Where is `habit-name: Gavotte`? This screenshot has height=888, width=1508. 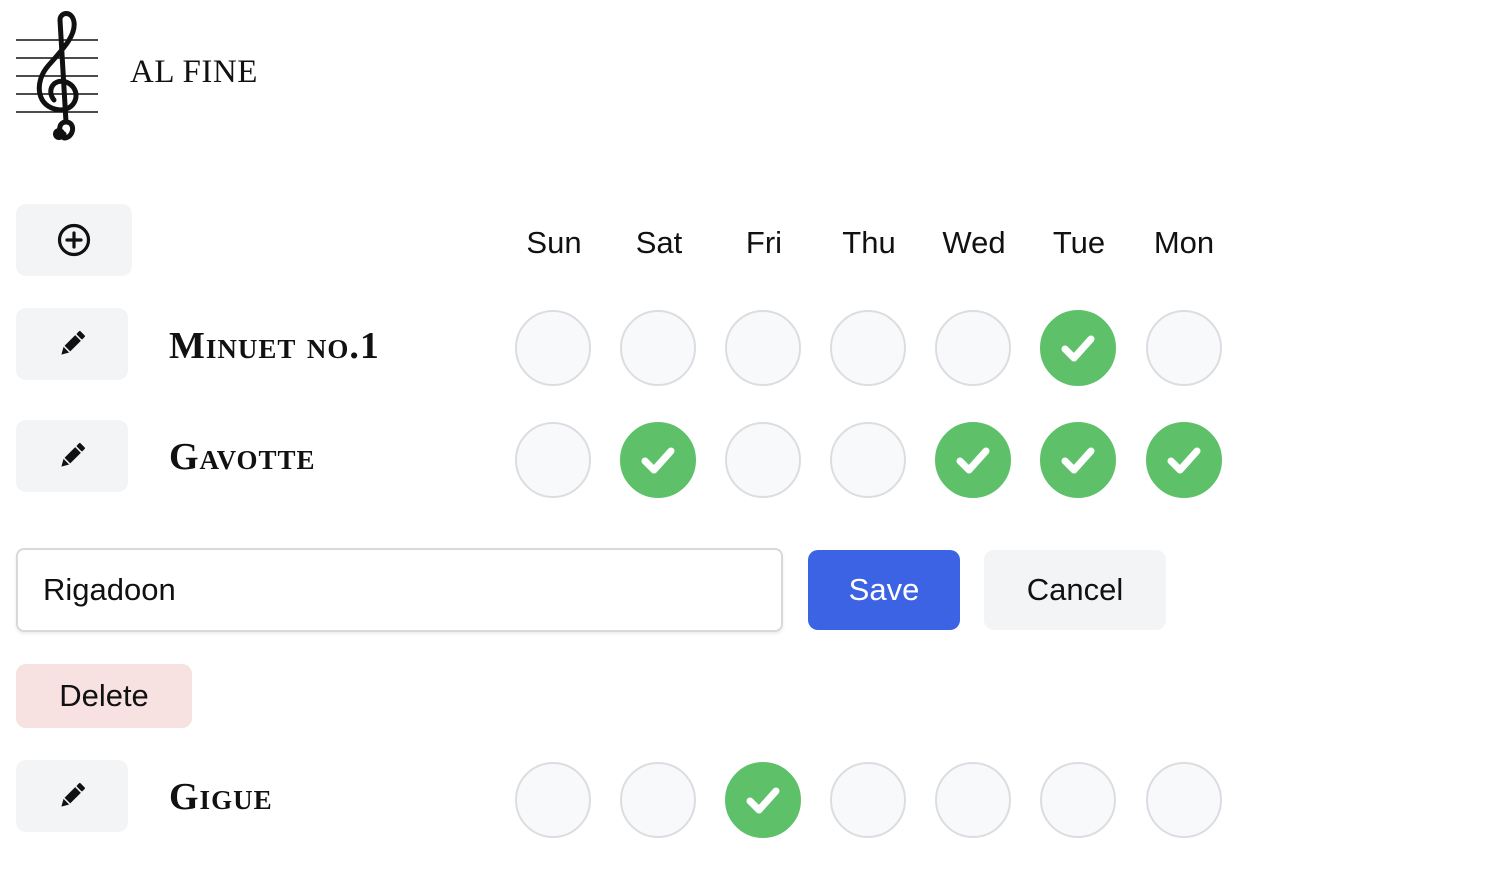 habit-name: Gavotte is located at coordinates (242, 457).